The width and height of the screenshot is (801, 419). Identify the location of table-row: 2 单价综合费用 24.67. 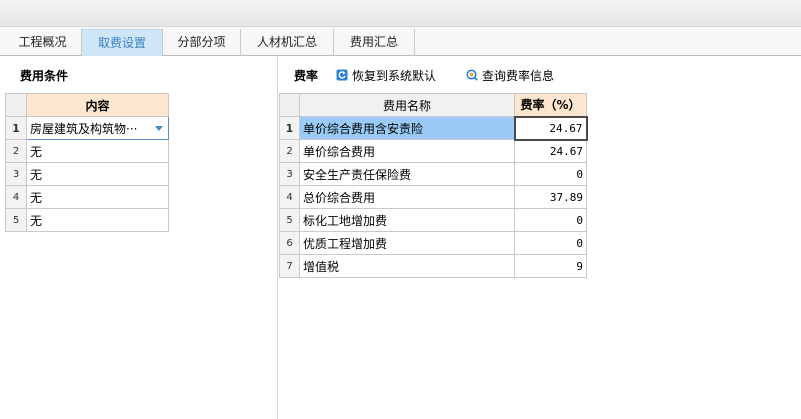
(433, 151).